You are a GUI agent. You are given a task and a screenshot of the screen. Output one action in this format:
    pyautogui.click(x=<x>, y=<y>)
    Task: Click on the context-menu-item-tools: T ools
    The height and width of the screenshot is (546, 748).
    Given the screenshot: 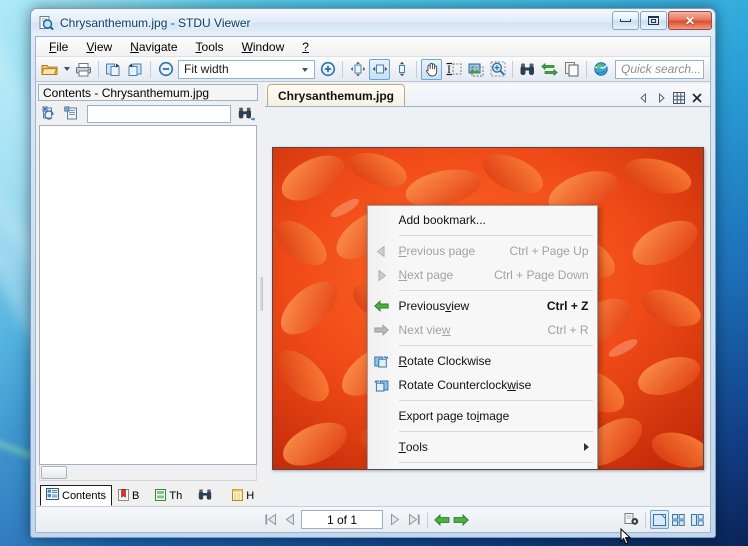 What is the action you would take?
    pyautogui.click(x=482, y=447)
    